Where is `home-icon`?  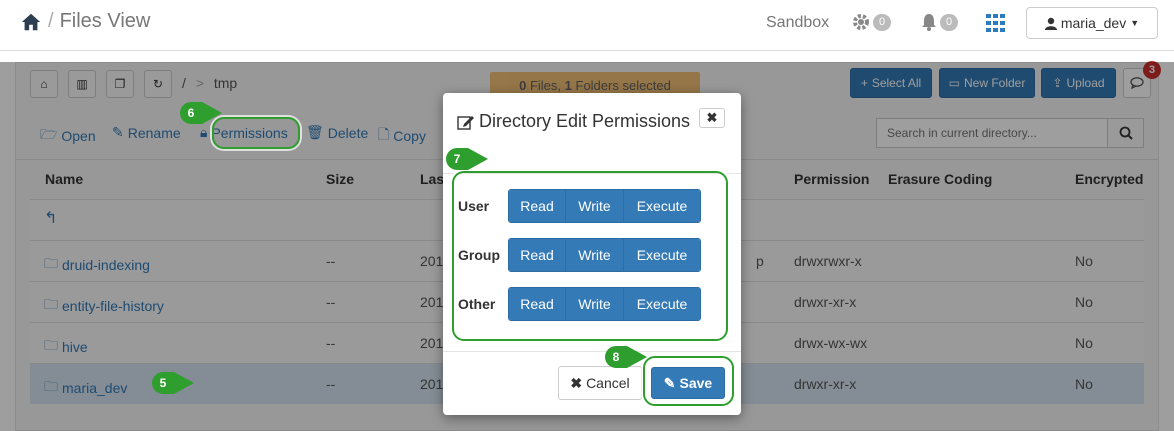 home-icon is located at coordinates (31, 21).